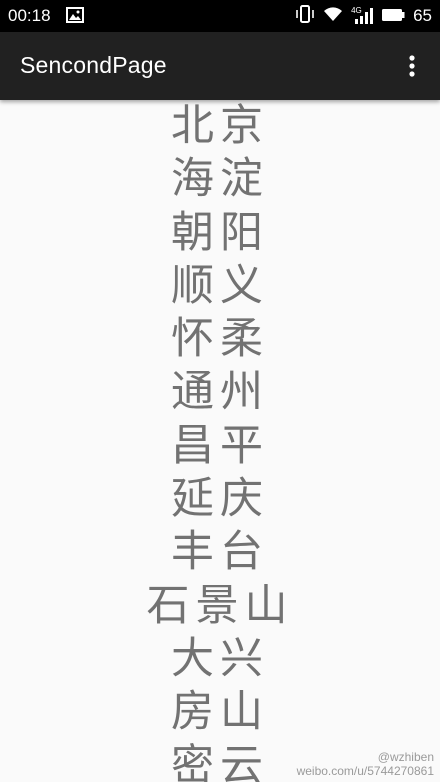 Image resolution: width=440 pixels, height=782 pixels. What do you see at coordinates (75, 15) in the screenshot?
I see `image-notification-icon` at bounding box center [75, 15].